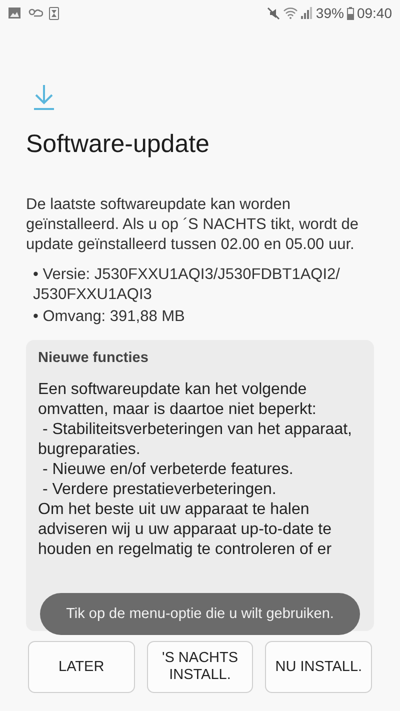 The width and height of the screenshot is (400, 711). What do you see at coordinates (44, 97) in the screenshot?
I see `download-icon` at bounding box center [44, 97].